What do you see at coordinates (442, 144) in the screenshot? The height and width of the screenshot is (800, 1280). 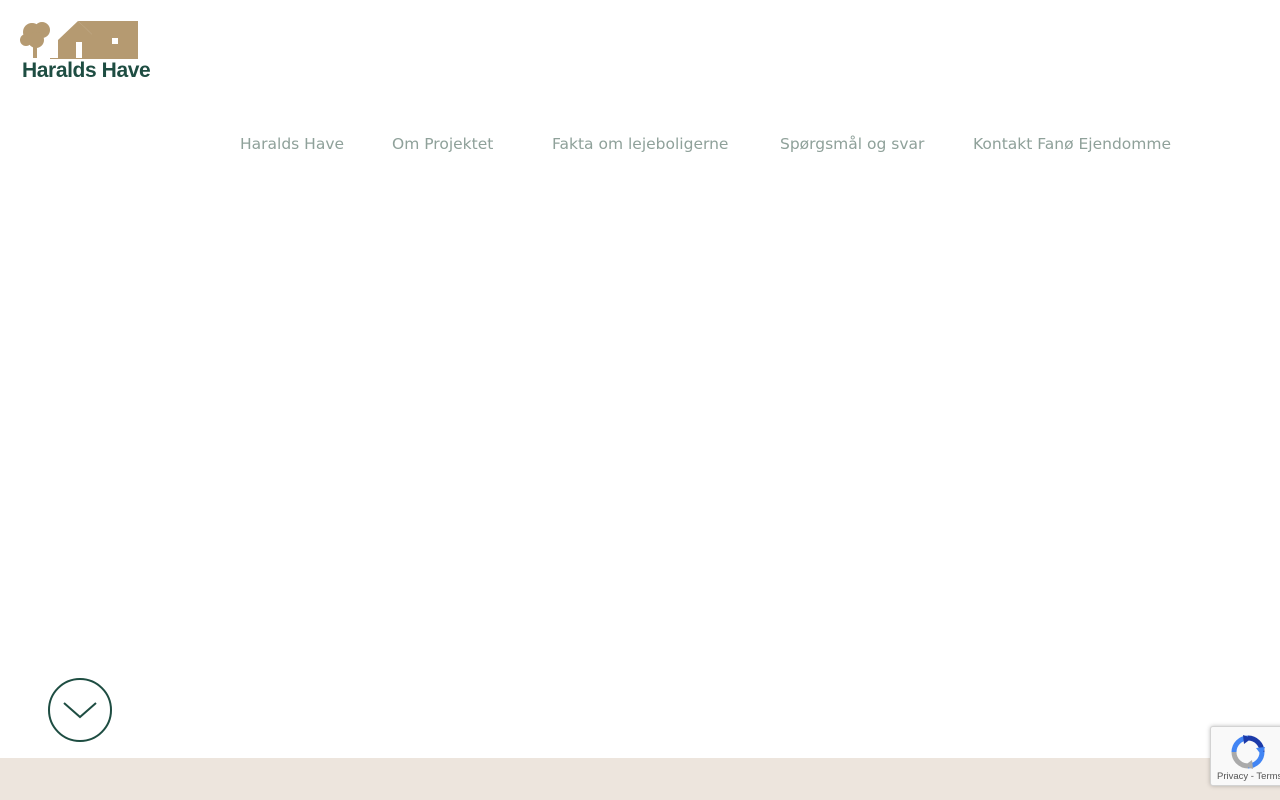 I see `nav-item-om-projektet: Om Projektet` at bounding box center [442, 144].